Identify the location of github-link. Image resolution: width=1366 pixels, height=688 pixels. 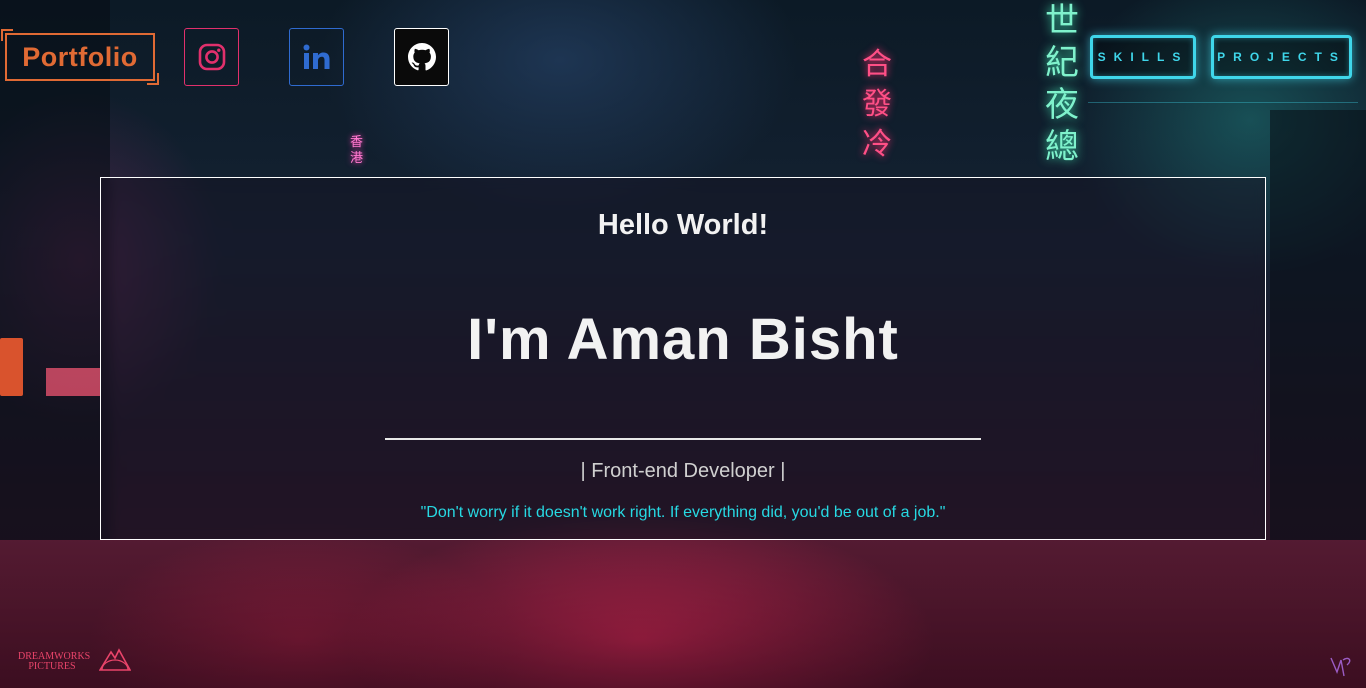
(421, 57).